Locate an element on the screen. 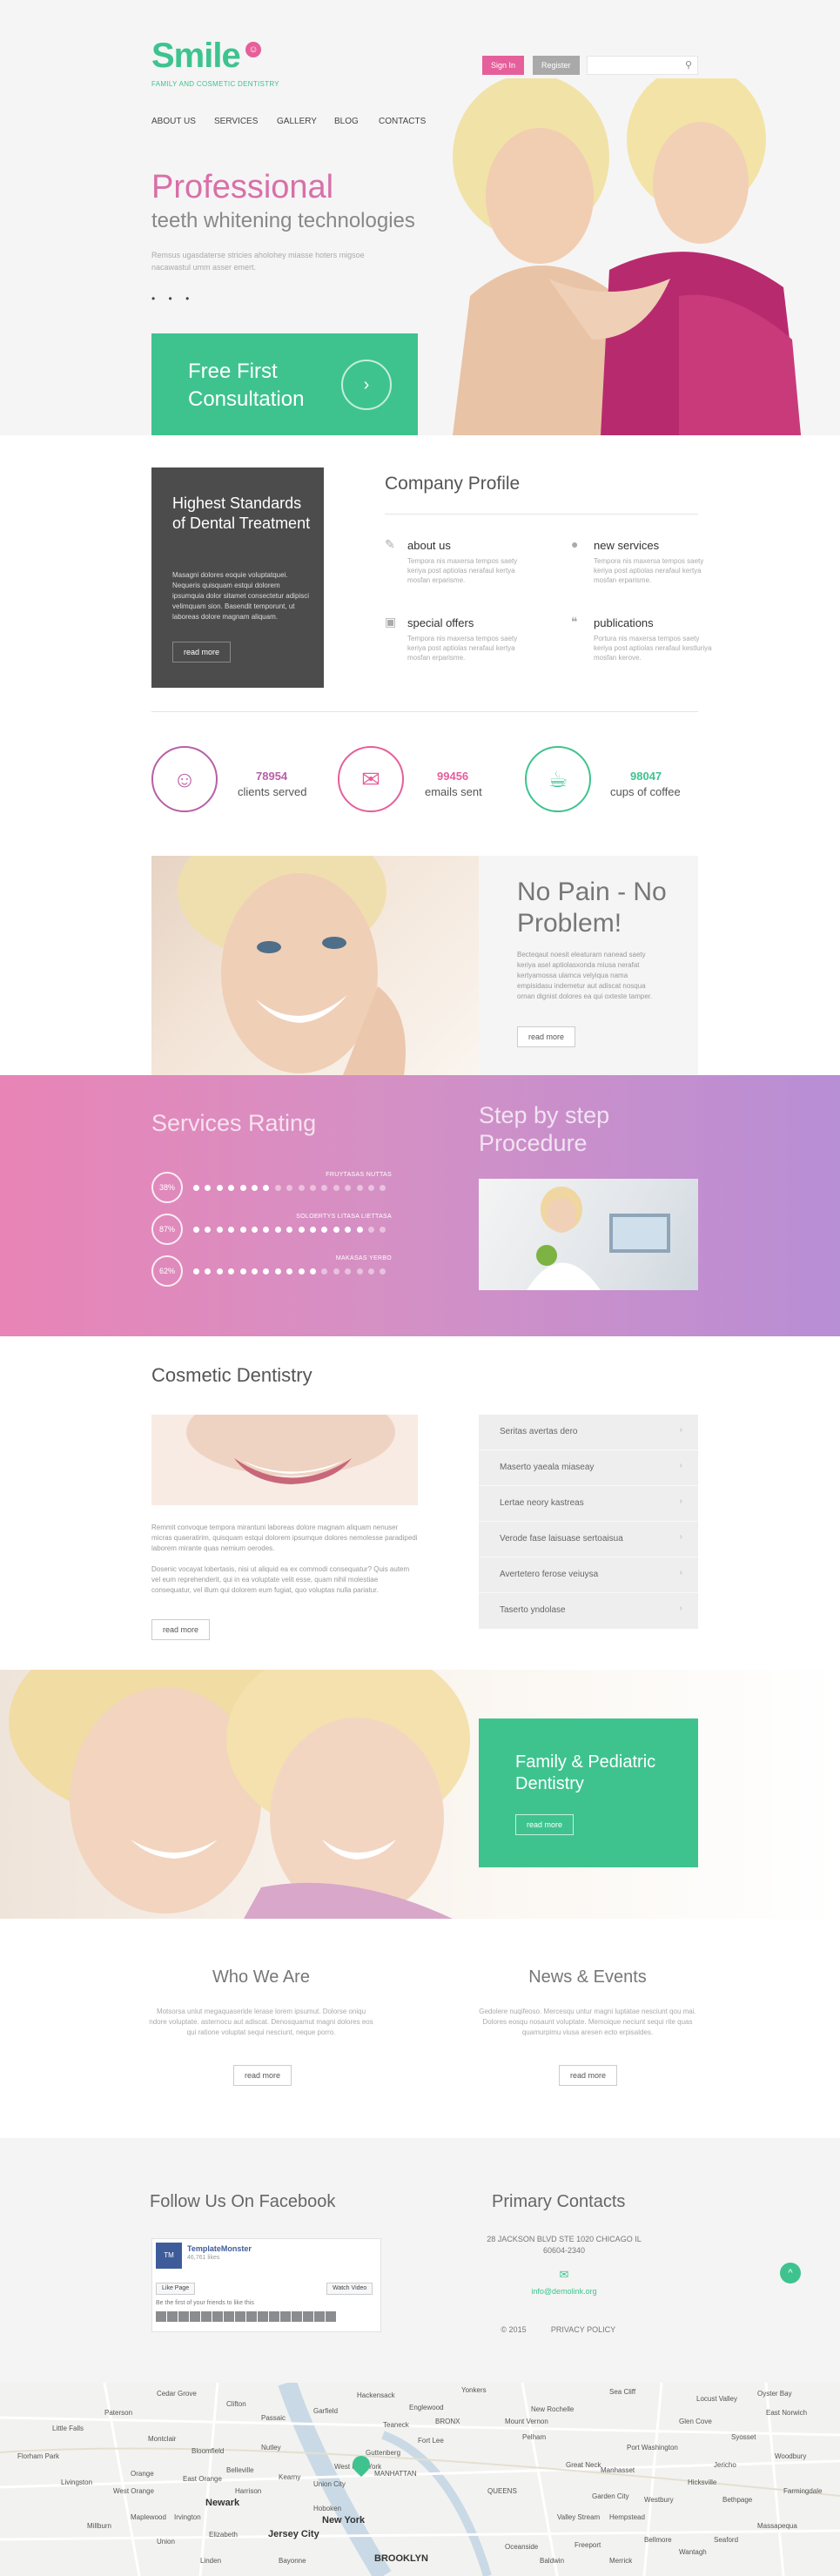 The height and width of the screenshot is (2576, 840). nav-about-us: ABOUT US is located at coordinates (173, 121).